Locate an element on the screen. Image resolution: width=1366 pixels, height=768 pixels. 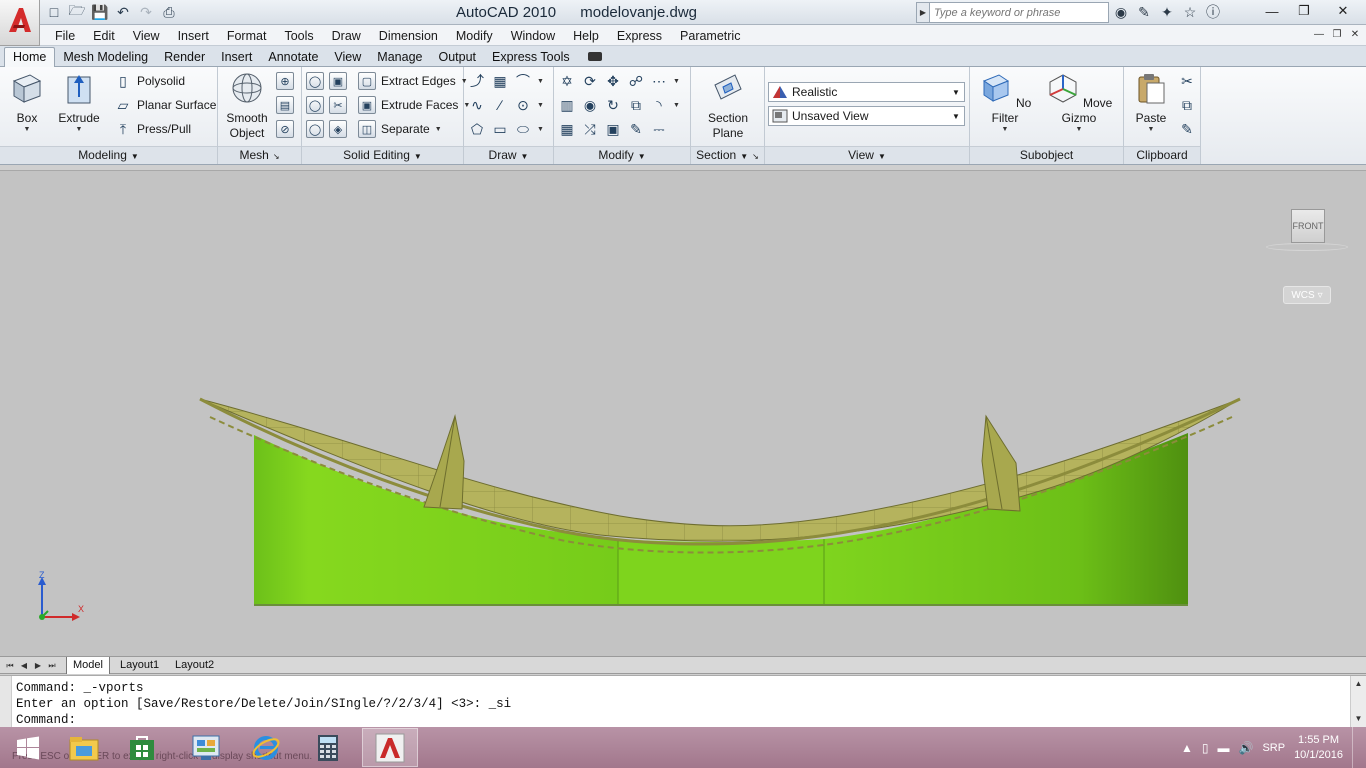
copy-icon: ⧉ is located at coordinates (636, 105).